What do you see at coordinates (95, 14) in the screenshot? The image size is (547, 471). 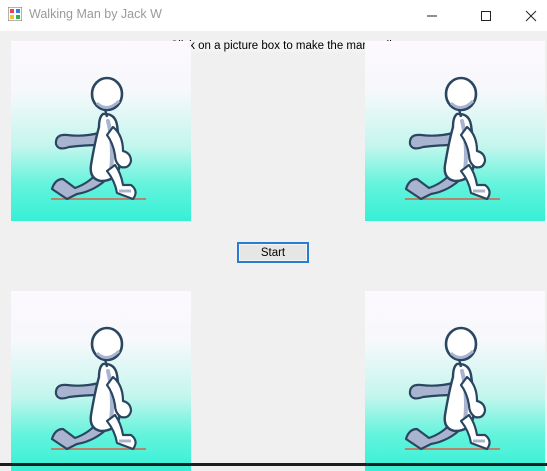 I see `window-title: Walking Man by Jack W` at bounding box center [95, 14].